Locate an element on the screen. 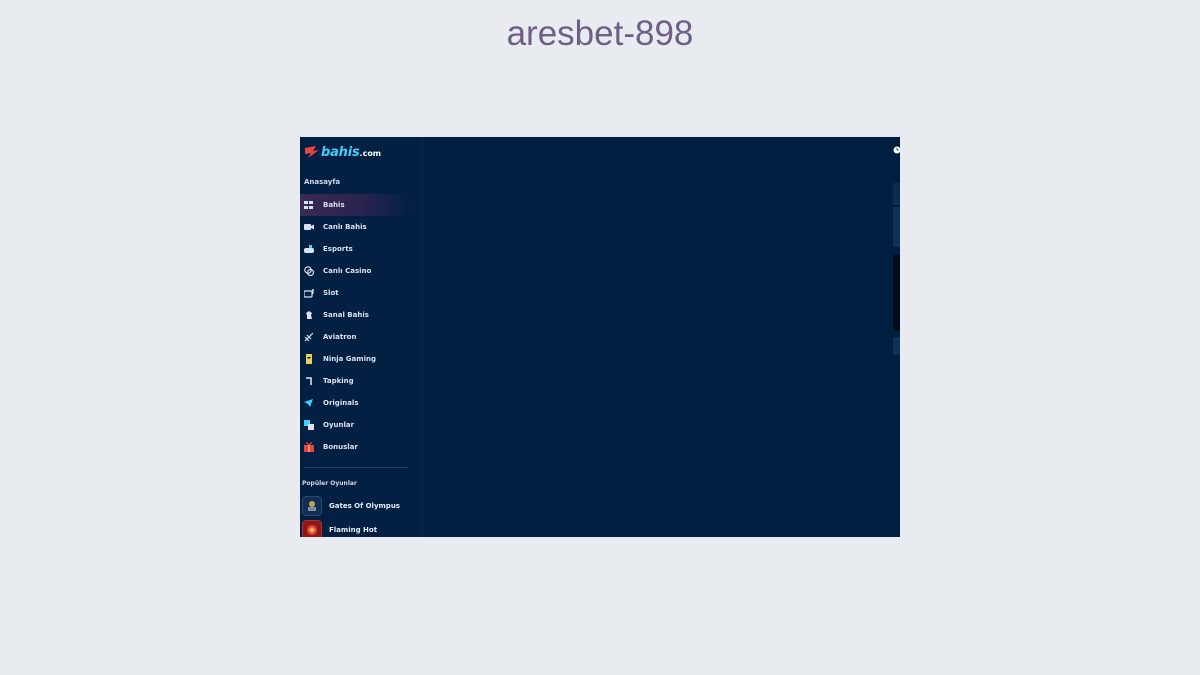  page-title: aresbet-898 is located at coordinates (600, 33).